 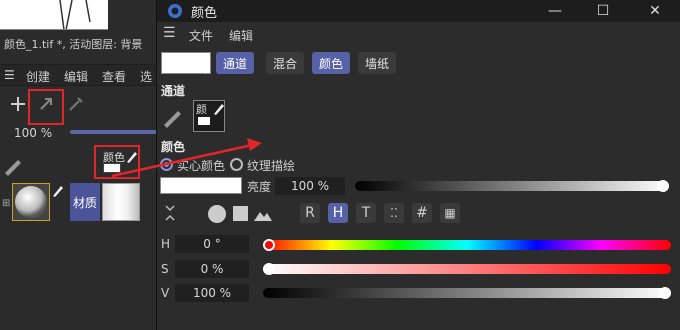 I want to click on mode-rgb-button: R, so click(x=310, y=213).